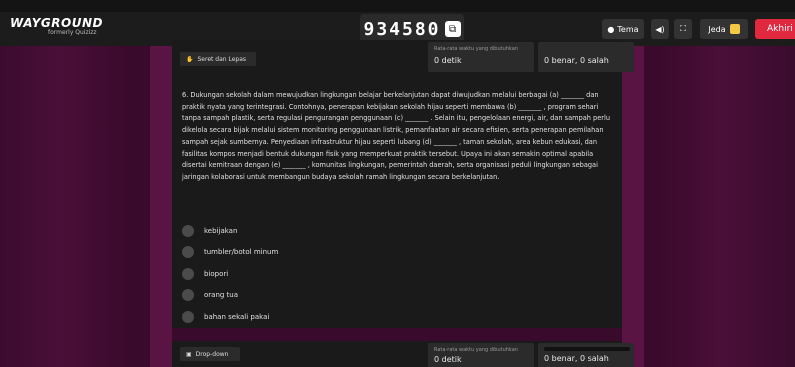  What do you see at coordinates (633, 203) in the screenshot?
I see `background-panel-right` at bounding box center [633, 203].